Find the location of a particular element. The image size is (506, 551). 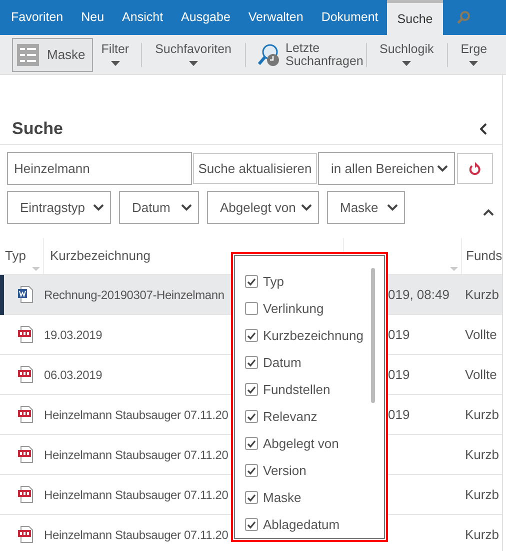

file-name-cell-text: 06.03.2019 is located at coordinates (73, 375).